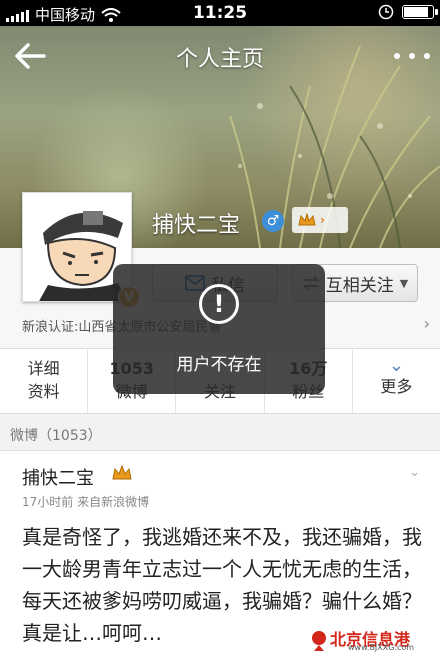  I want to click on status-bar: 中国移动 11:25, so click(220, 13).